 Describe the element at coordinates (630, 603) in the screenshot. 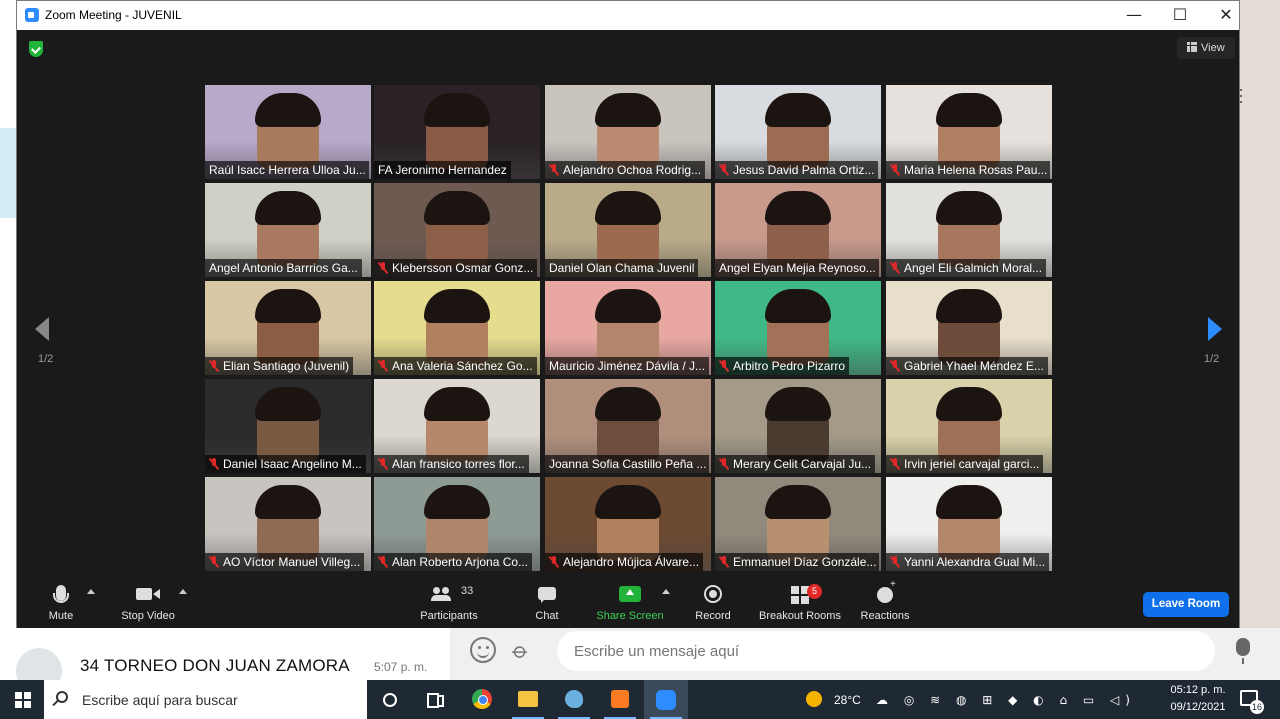

I see `share-screen-button: Share Screen` at that location.